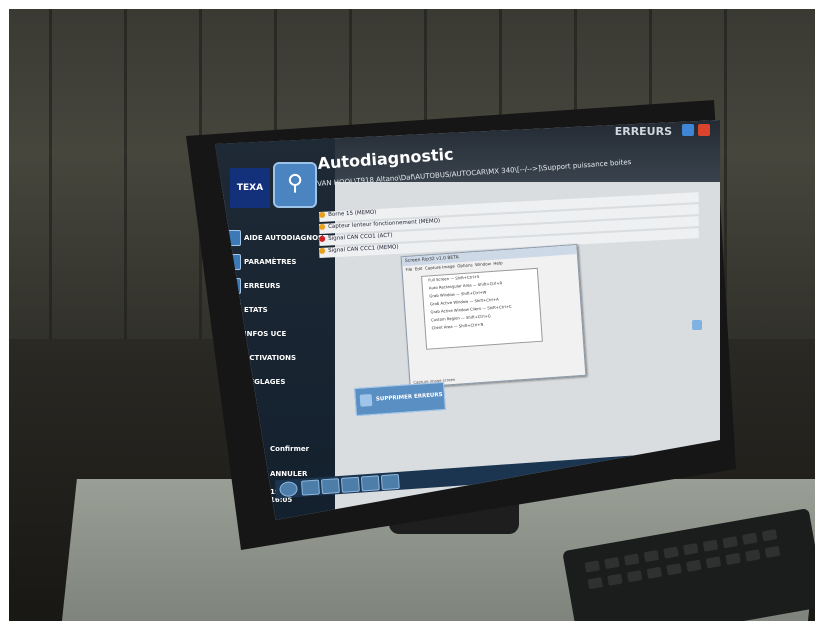  I want to click on scroll-icon, so click(697, 325).